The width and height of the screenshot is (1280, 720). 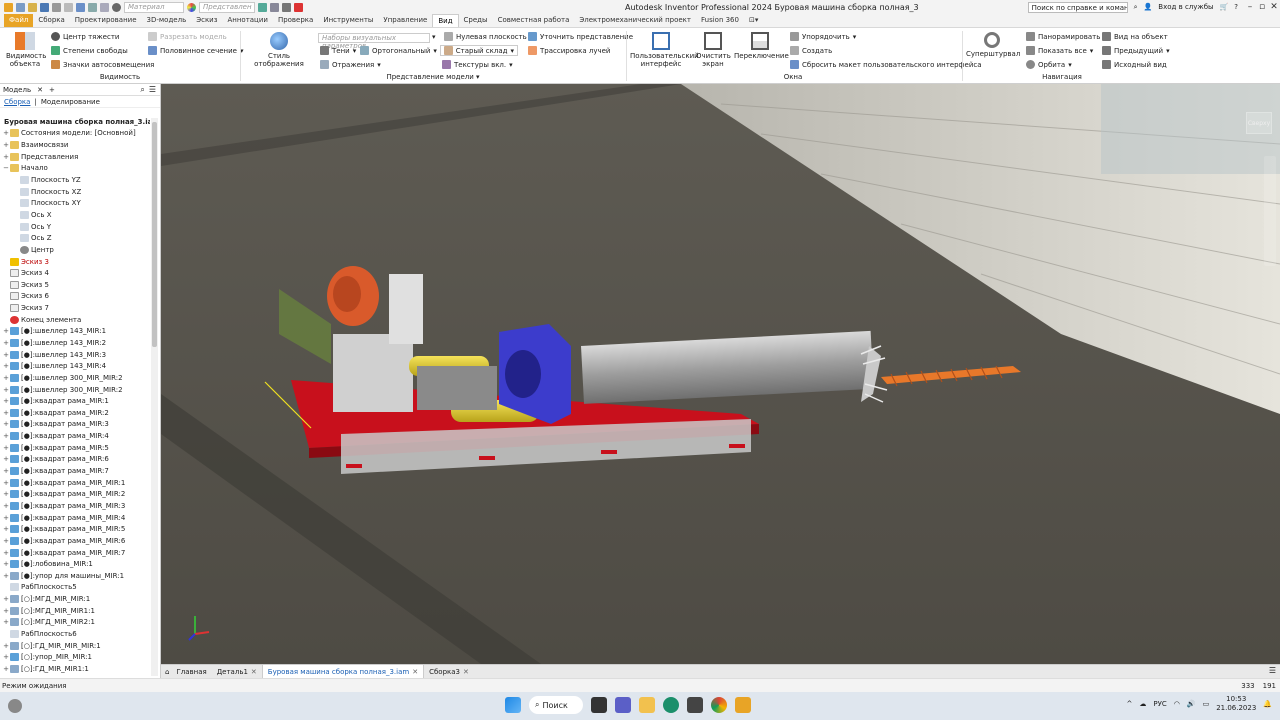 I want to click on tree-row: + [●]:швеллер 143_MIR:4, so click(x=75, y=366).